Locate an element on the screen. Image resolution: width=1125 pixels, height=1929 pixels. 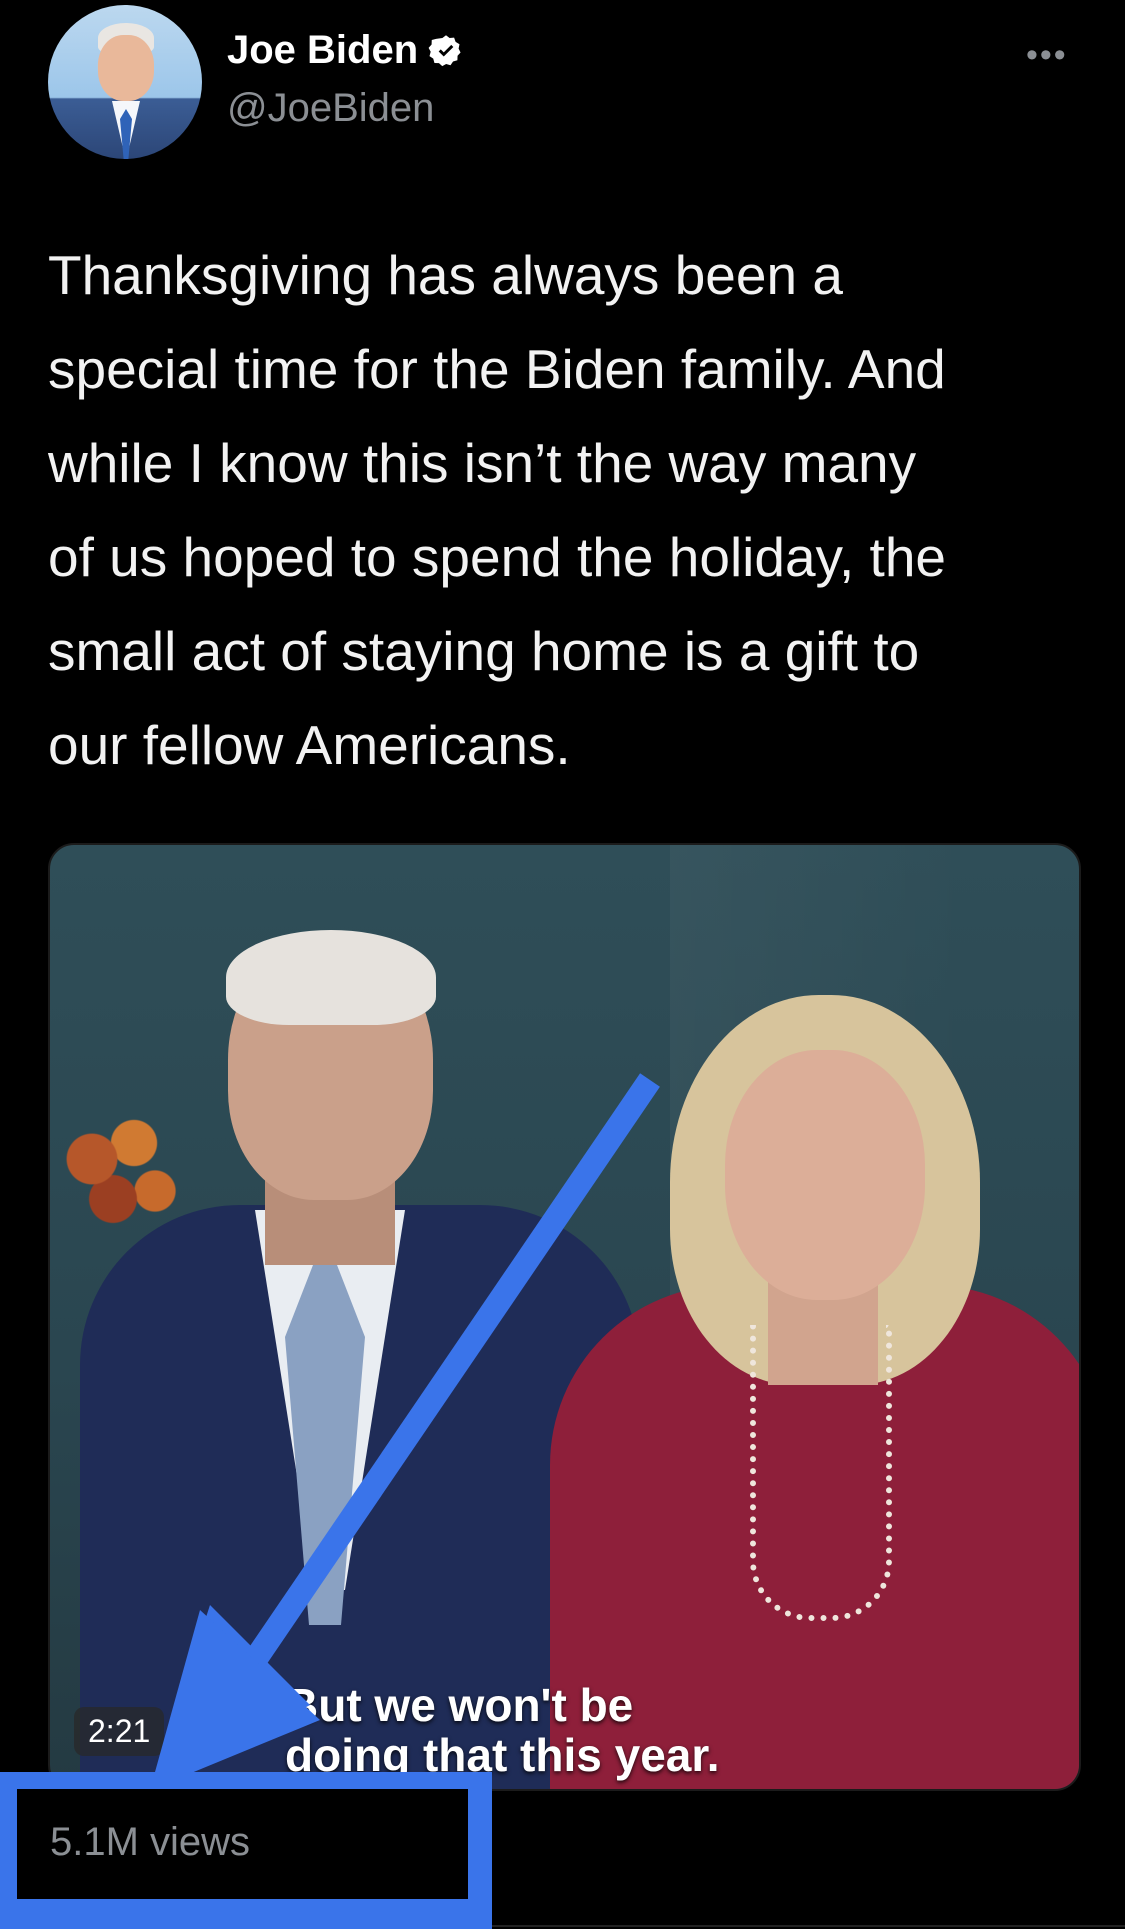
pearl-necklace is located at coordinates (821, 1473).